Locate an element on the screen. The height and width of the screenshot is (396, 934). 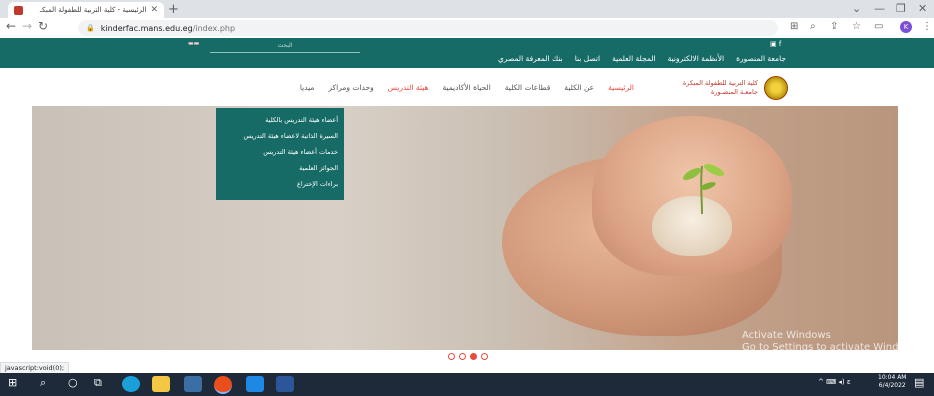
logo-title: كلية التربية للطفولة المبكرة is located at coordinates (720, 83).